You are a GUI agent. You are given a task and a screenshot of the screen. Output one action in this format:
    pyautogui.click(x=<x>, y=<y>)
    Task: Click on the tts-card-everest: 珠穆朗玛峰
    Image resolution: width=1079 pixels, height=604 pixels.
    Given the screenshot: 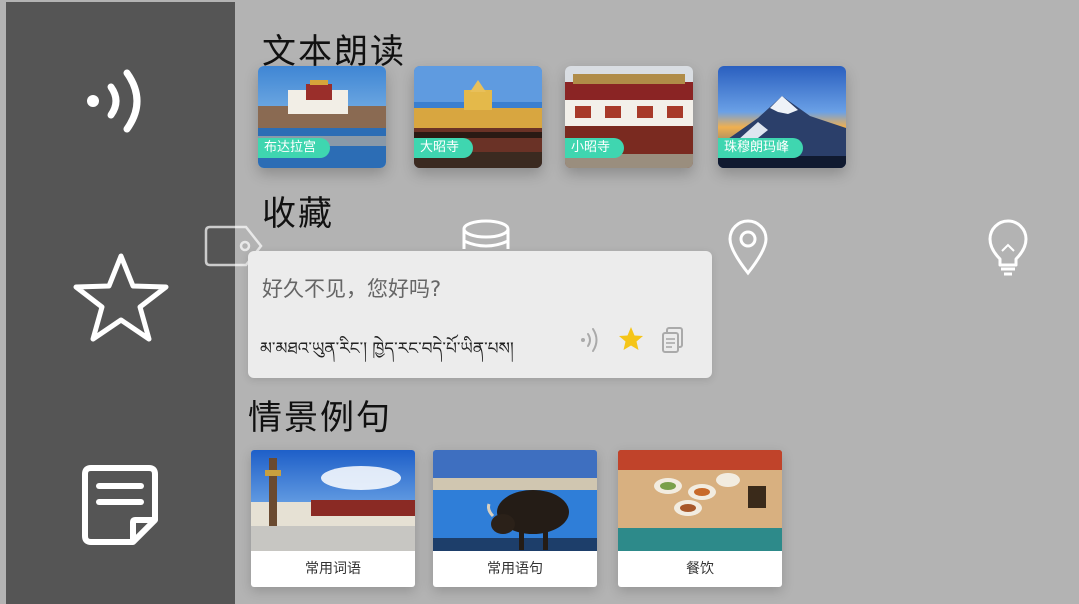 What is the action you would take?
    pyautogui.click(x=782, y=117)
    